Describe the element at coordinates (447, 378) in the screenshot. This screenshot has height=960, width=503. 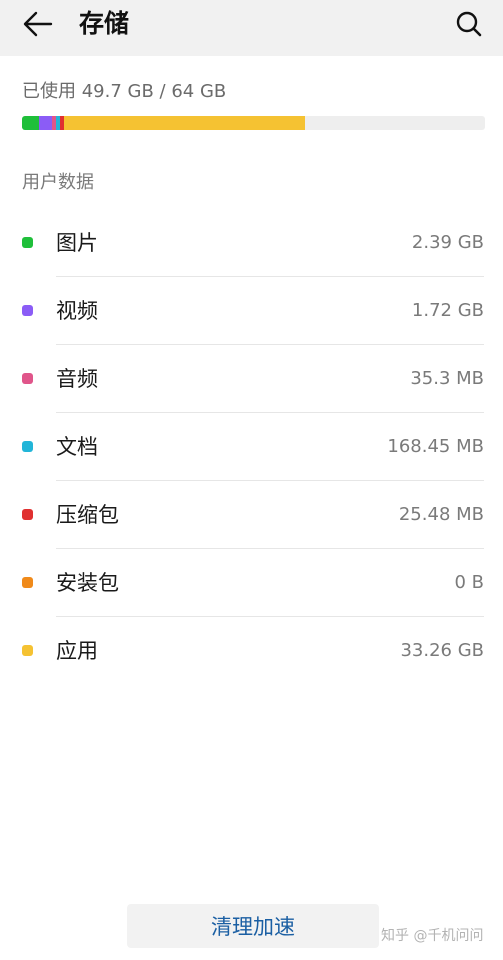
I see `category-size: 35.3 MB` at that location.